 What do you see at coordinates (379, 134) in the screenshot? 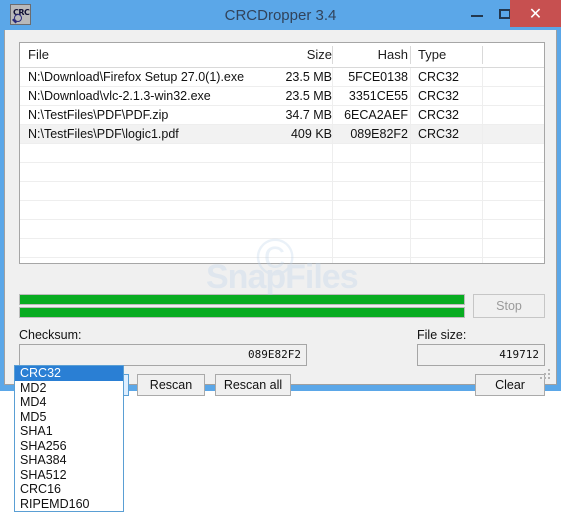
I see `cell-hash: 089E82F2` at bounding box center [379, 134].